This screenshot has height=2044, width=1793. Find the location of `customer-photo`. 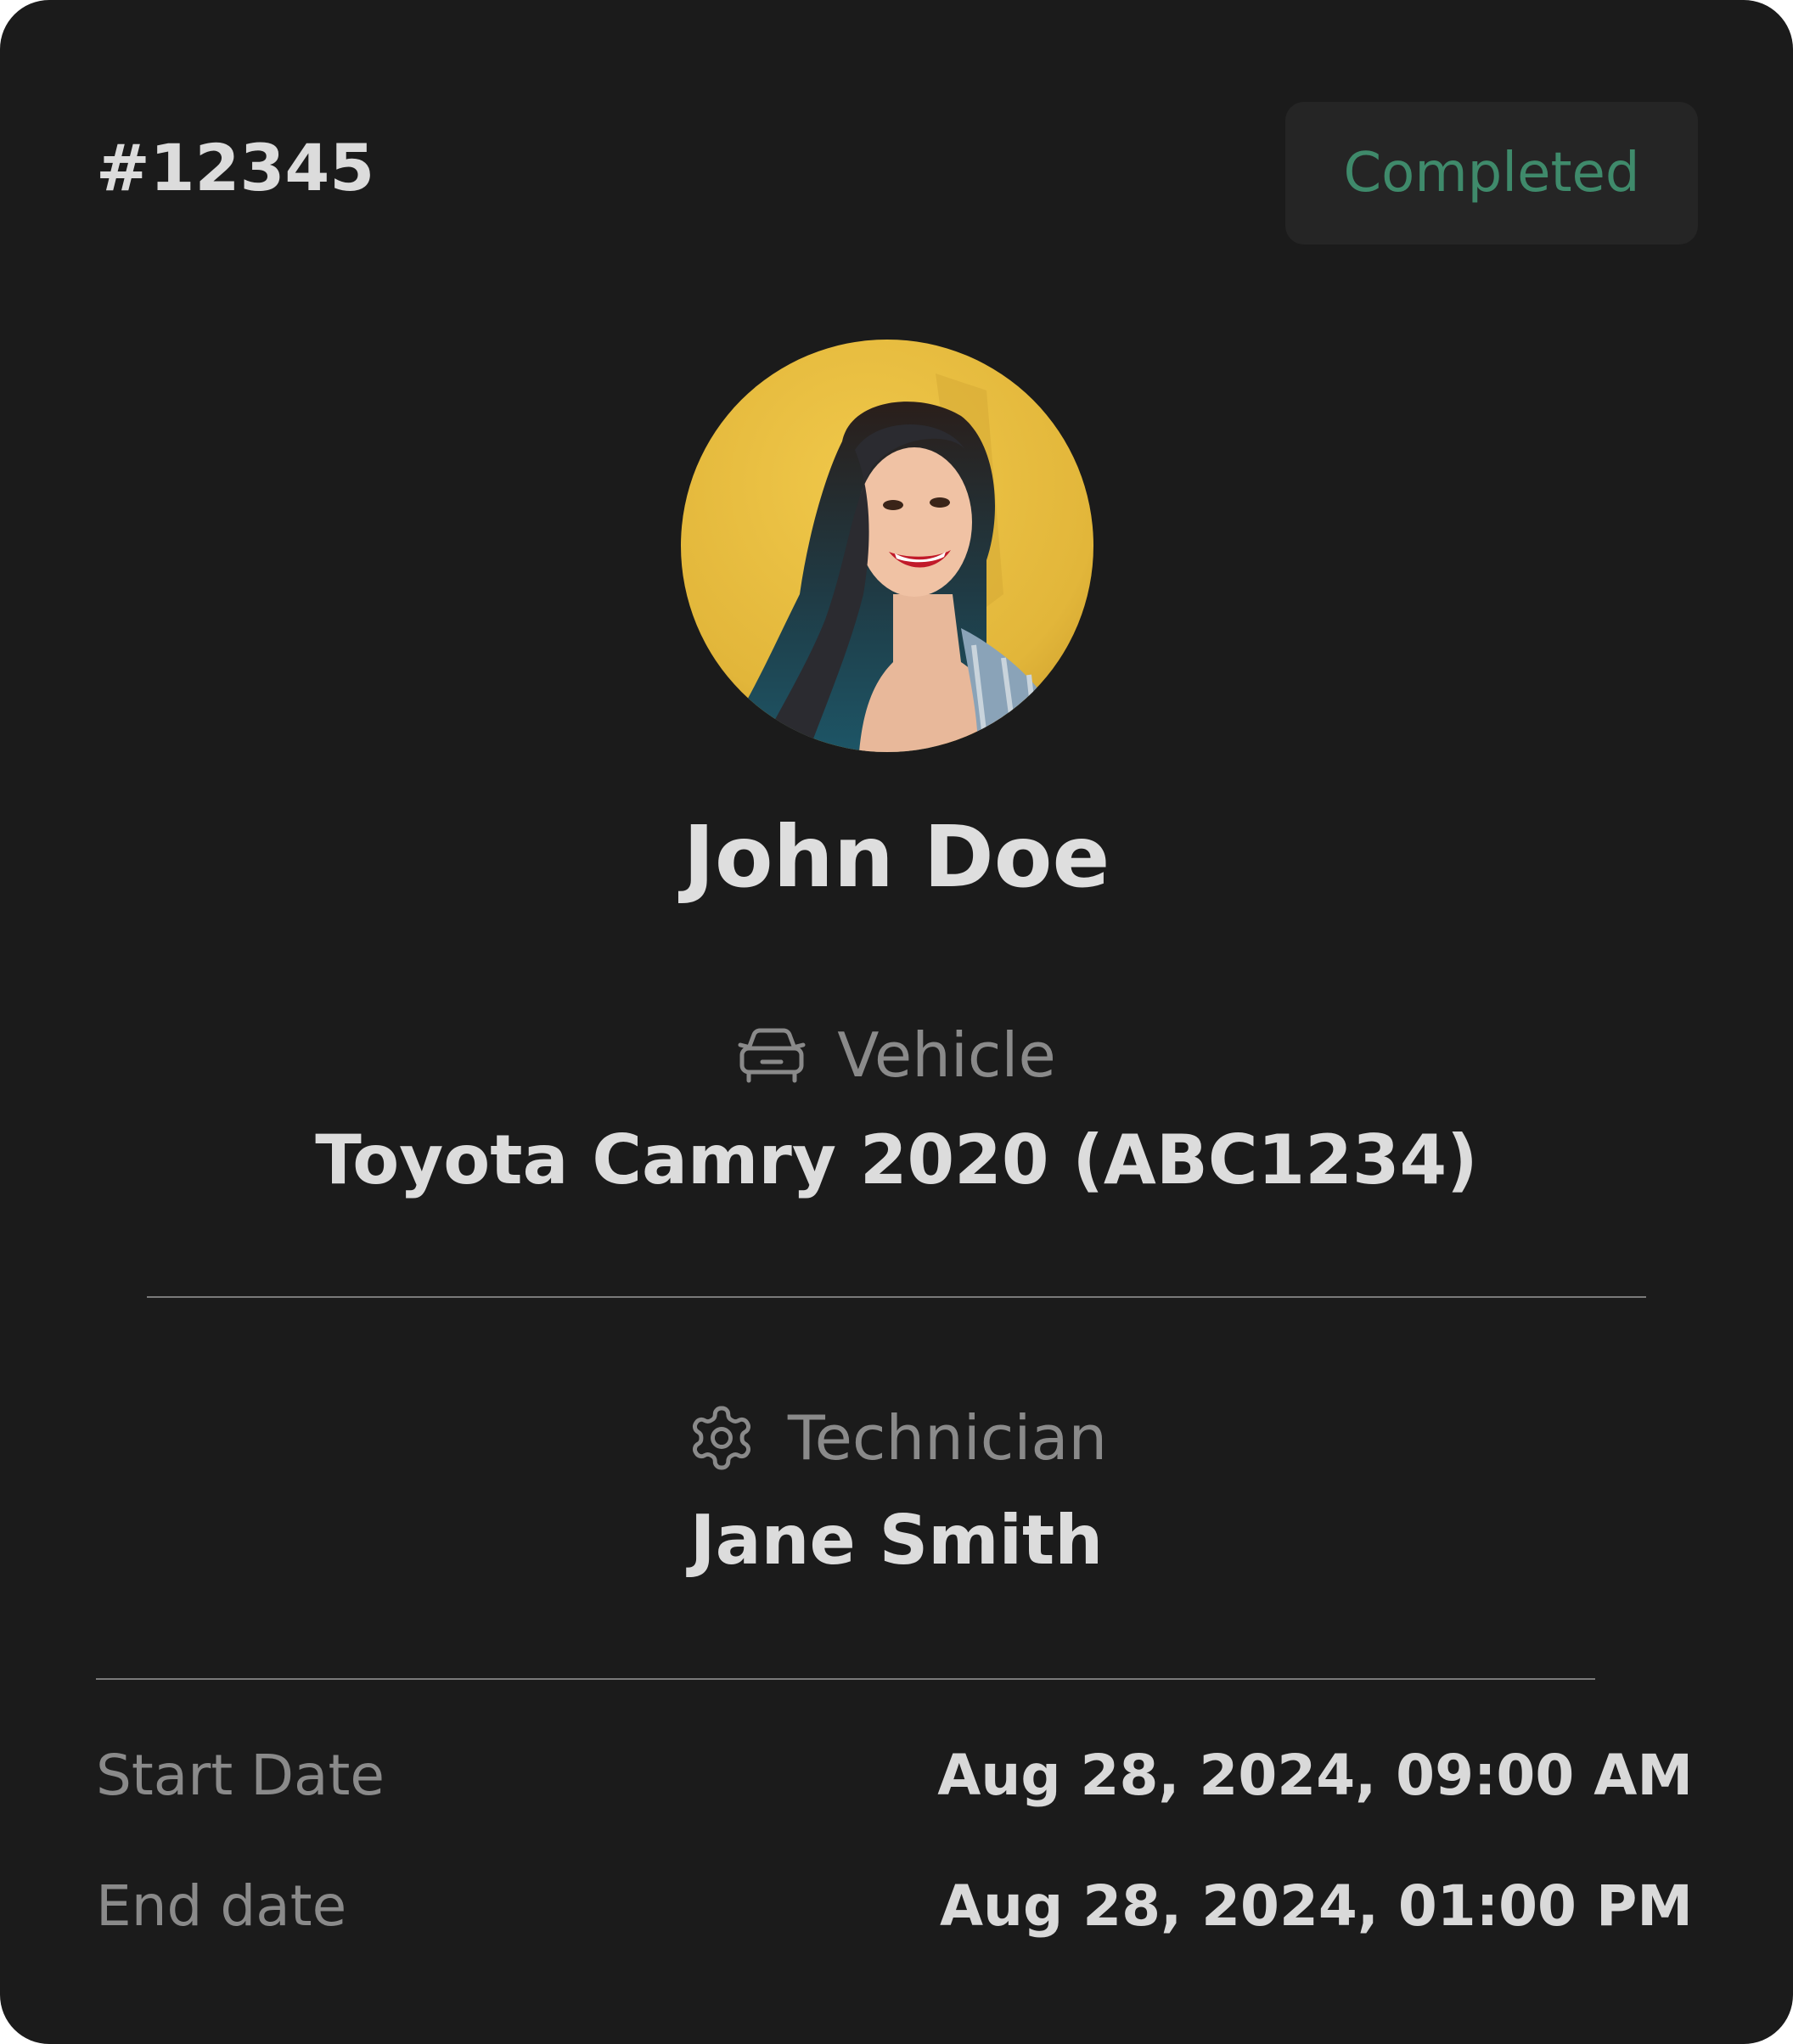

customer-photo is located at coordinates (887, 546).